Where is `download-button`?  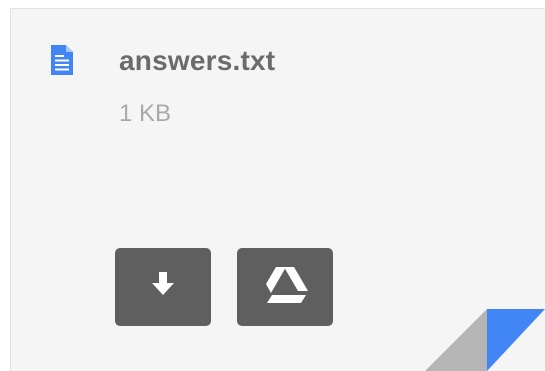
download-button is located at coordinates (163, 287).